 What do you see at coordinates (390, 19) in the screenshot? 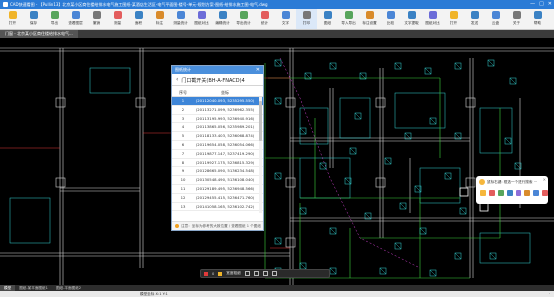
I see `toolbar-button: 比较` at bounding box center [390, 19].